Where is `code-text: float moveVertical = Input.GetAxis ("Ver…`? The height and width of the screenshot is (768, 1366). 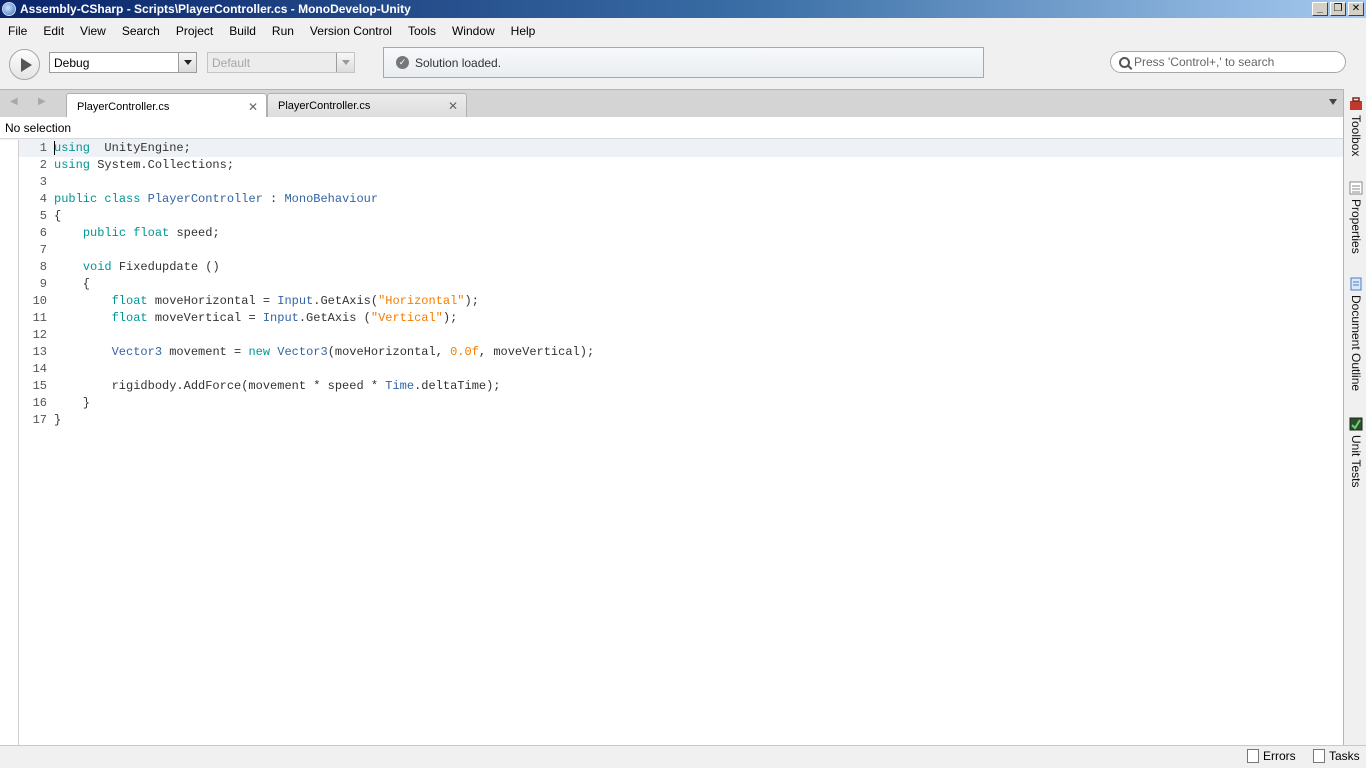
code-text: float moveVertical = Input.GetAxis ("Ver… is located at coordinates (252, 318).